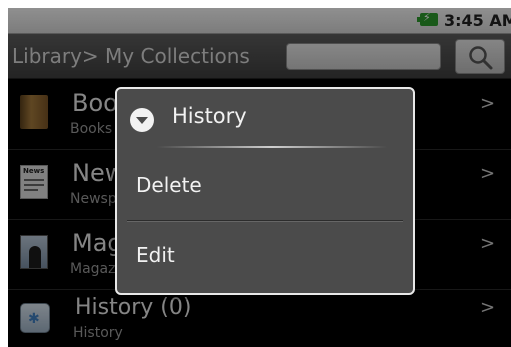 This screenshot has width=511, height=347. I want to click on menu-item-label: Delete, so click(169, 185).